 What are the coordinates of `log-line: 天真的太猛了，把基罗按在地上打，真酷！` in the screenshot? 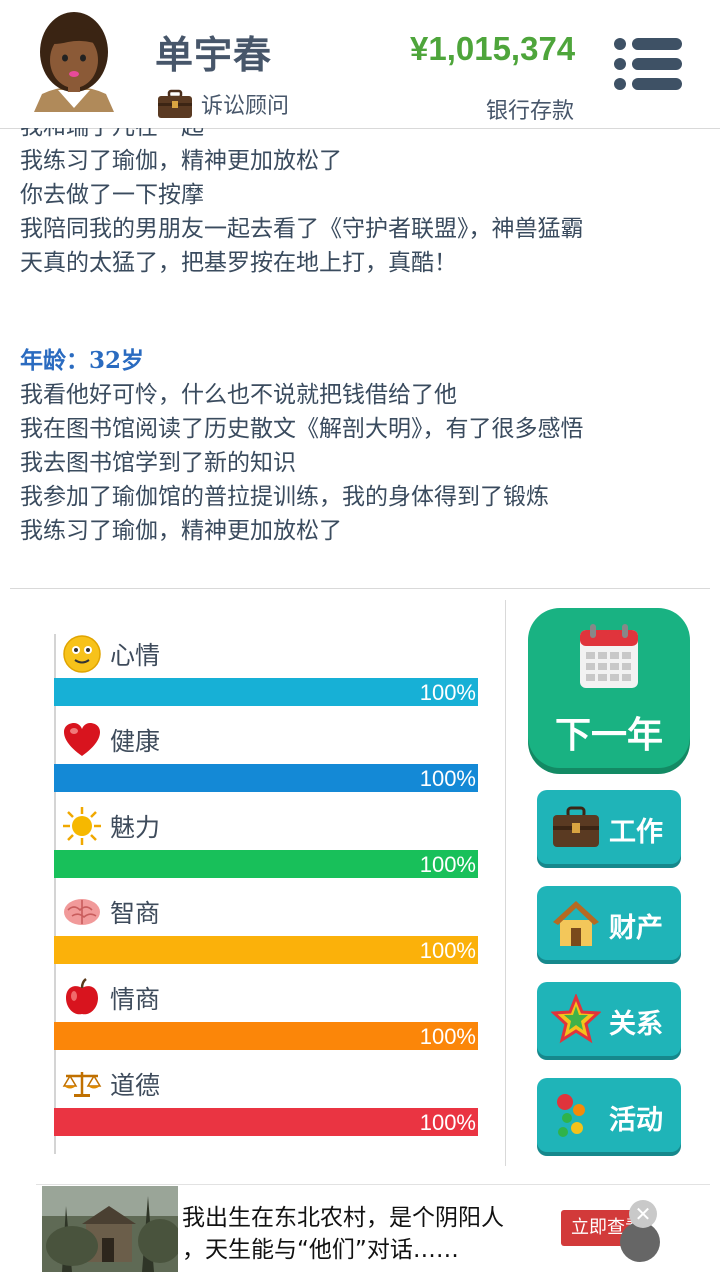 It's located at (238, 263).